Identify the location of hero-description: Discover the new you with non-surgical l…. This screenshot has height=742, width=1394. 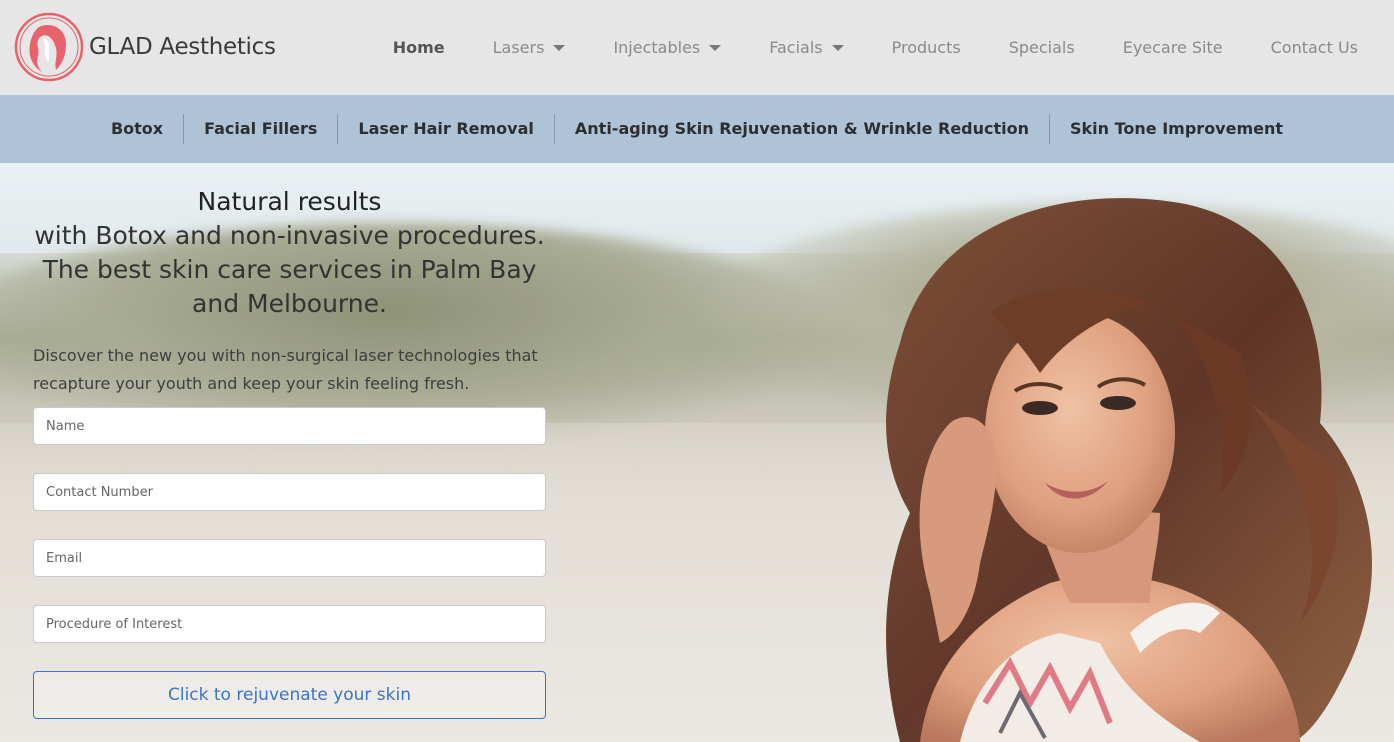
(285, 369).